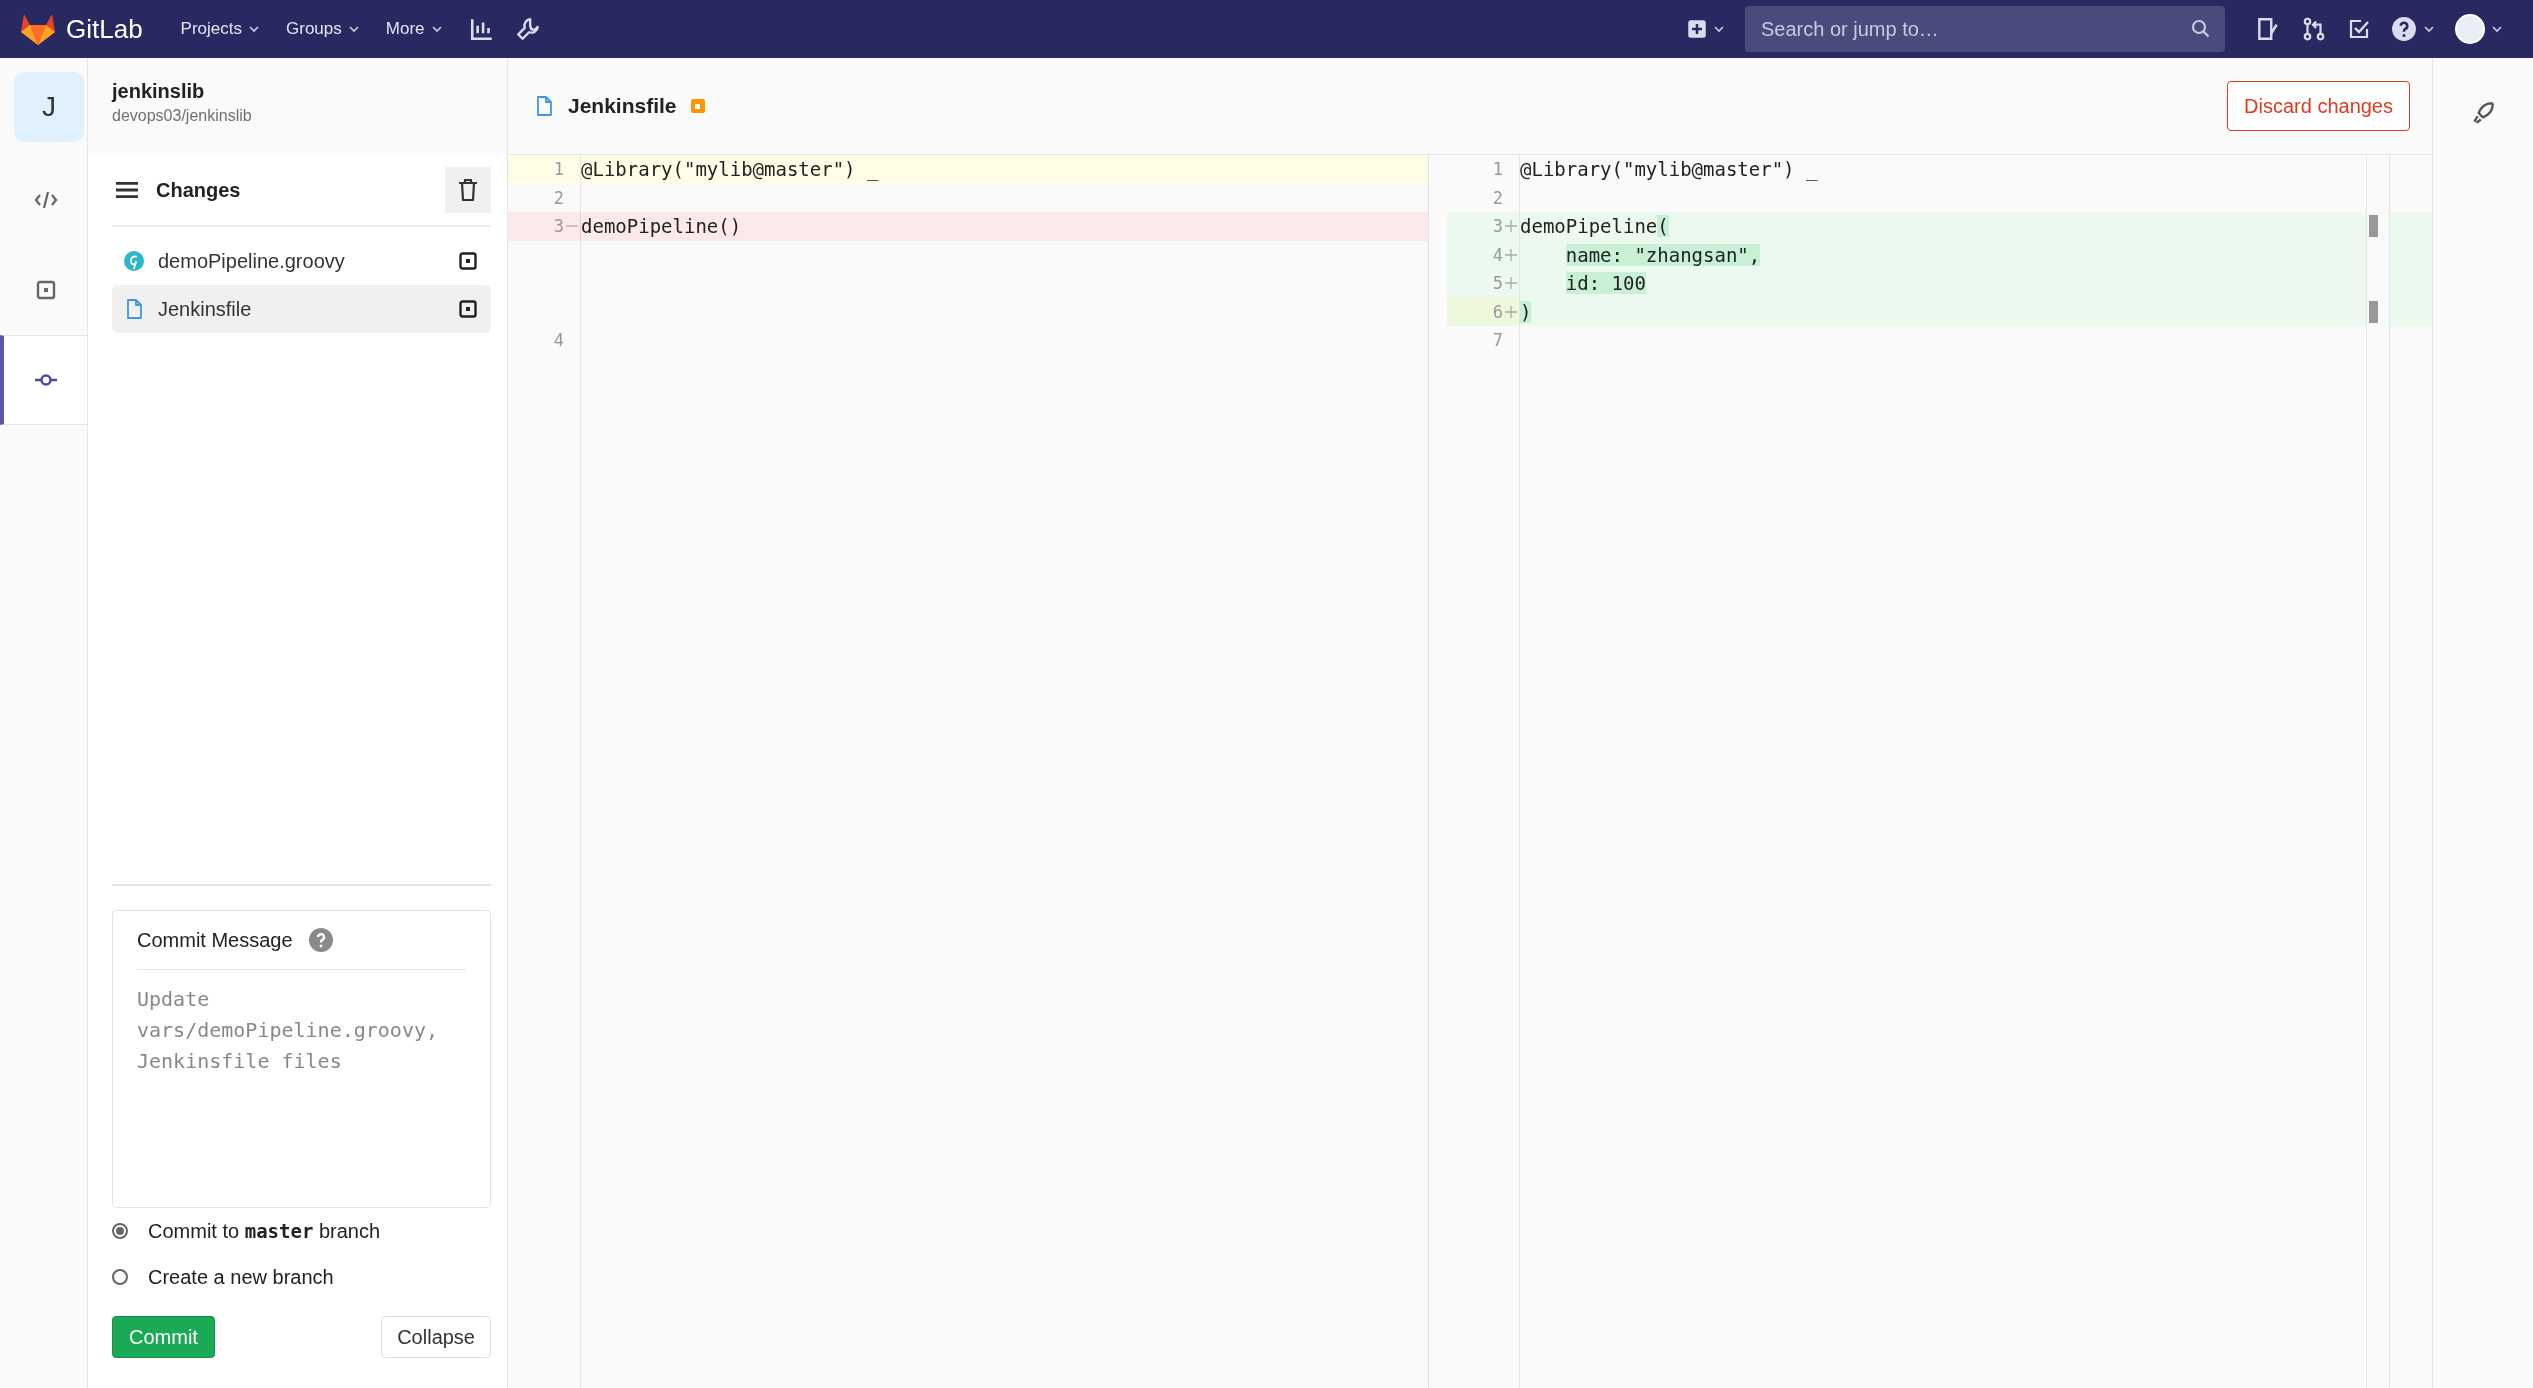 This screenshot has width=2533, height=1388. Describe the element at coordinates (1497, 311) in the screenshot. I see `line-number: 6` at that location.